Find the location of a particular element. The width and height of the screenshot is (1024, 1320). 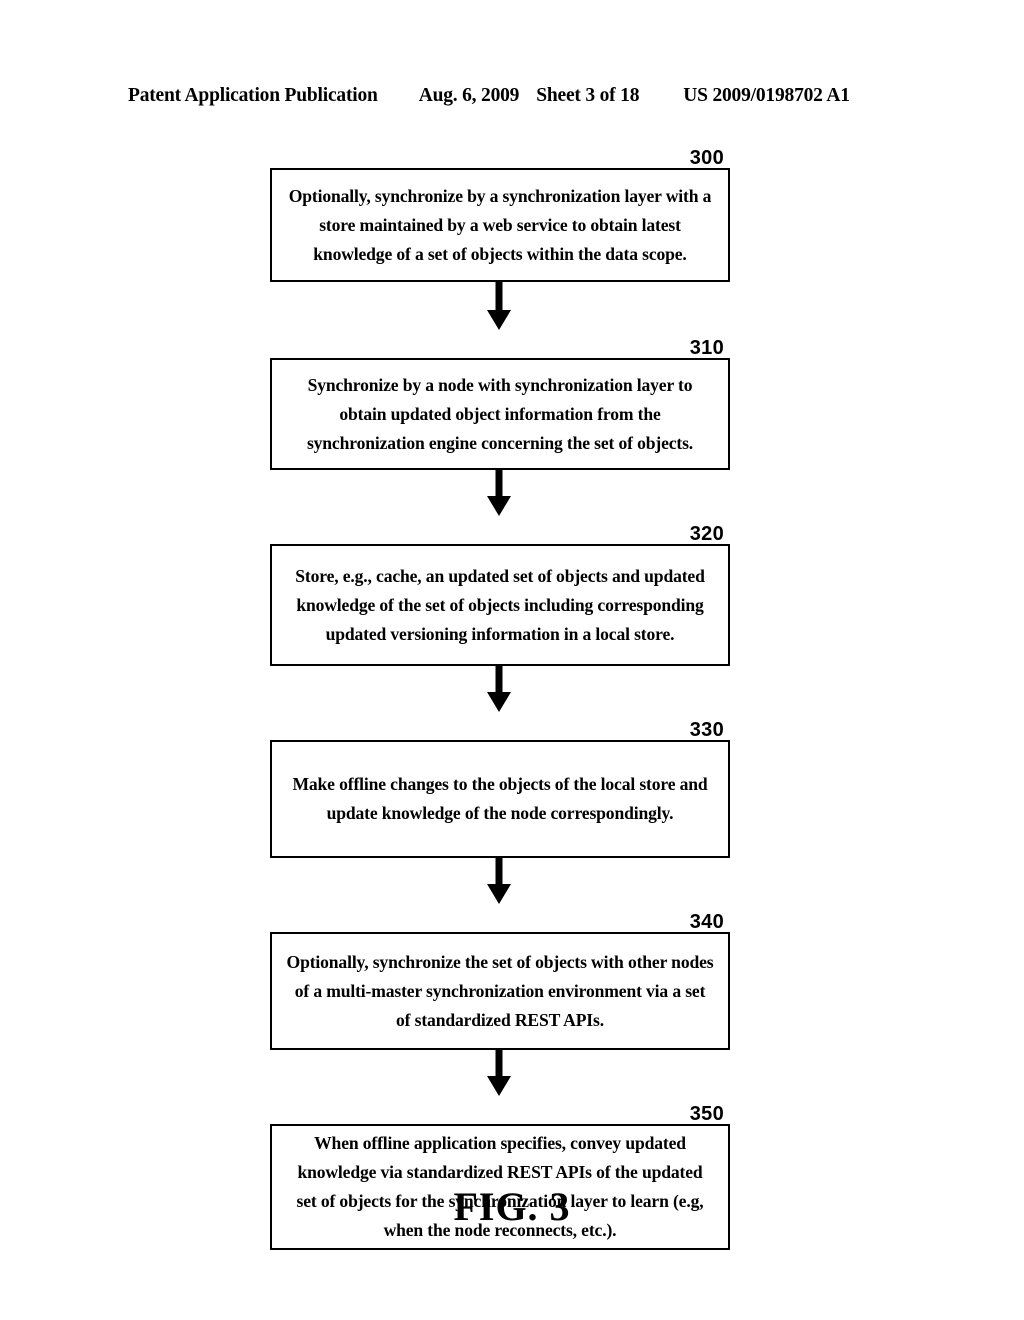

figure-caption: FIG. 3 is located at coordinates (512, 1206).